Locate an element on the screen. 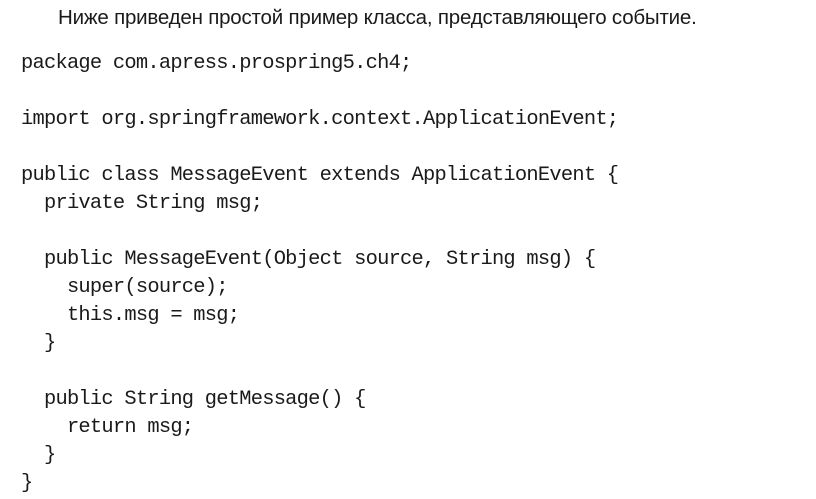  code-line: super(source); is located at coordinates (125, 287).